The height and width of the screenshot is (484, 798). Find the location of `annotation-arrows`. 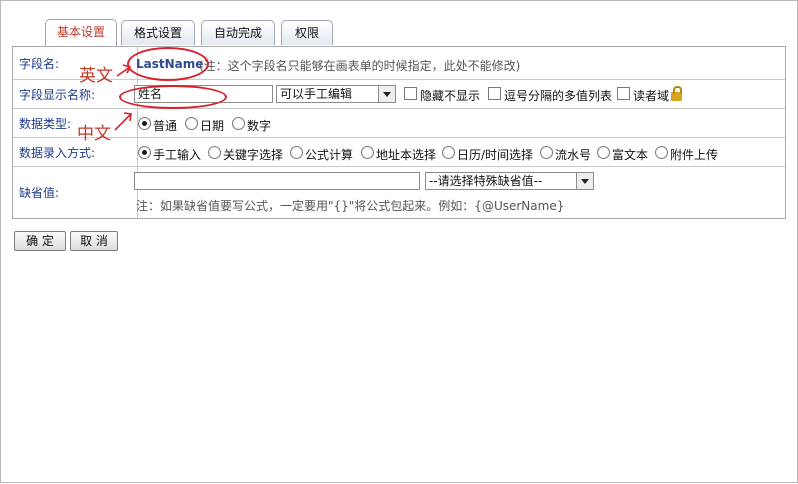

annotation-arrows is located at coordinates (123, 97).